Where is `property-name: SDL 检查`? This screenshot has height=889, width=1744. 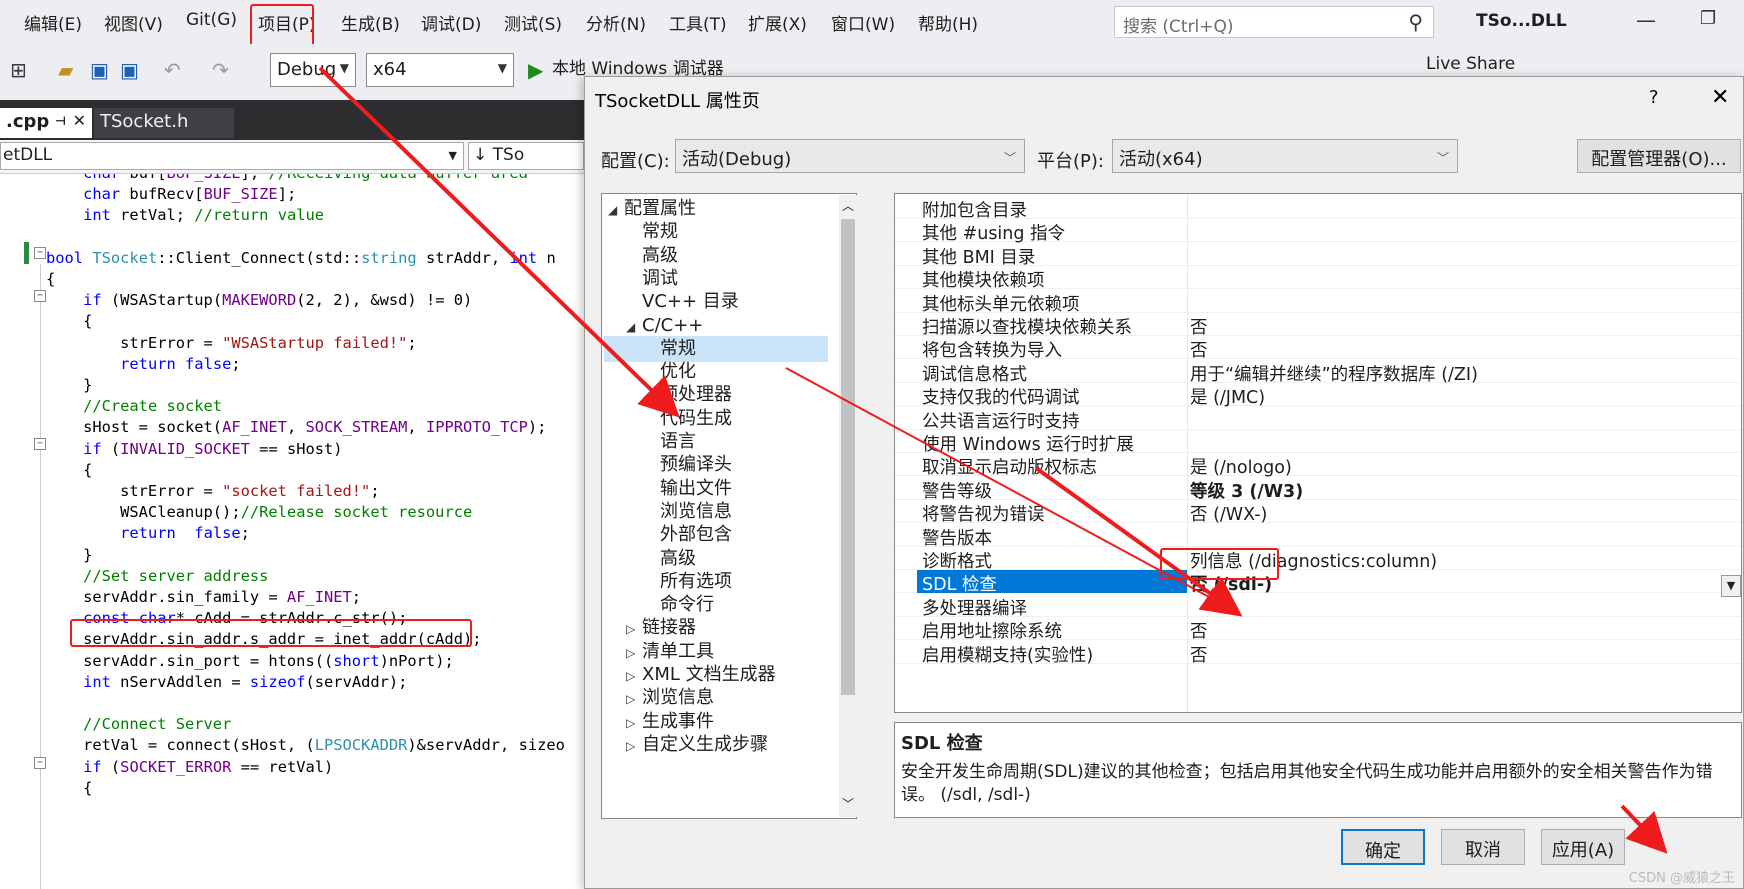 property-name: SDL 检查 is located at coordinates (959, 585).